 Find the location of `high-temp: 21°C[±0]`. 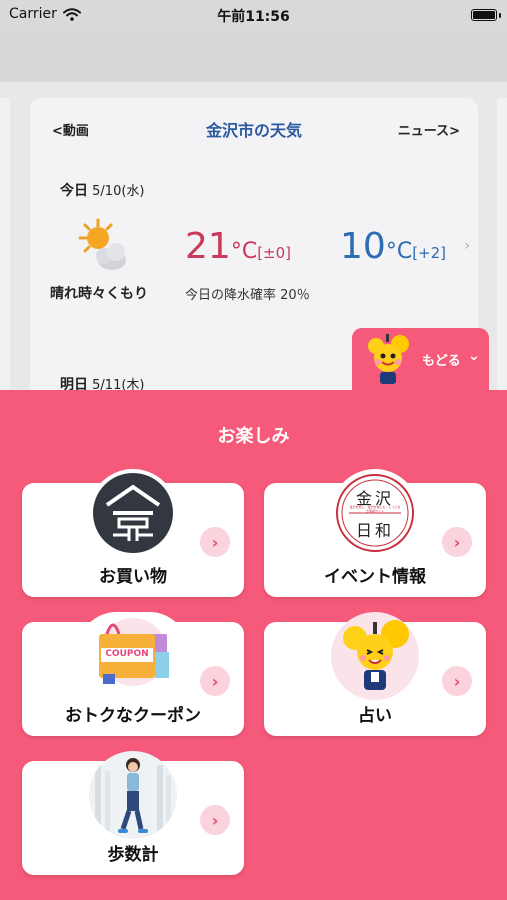

high-temp: 21°C[±0] is located at coordinates (238, 246).